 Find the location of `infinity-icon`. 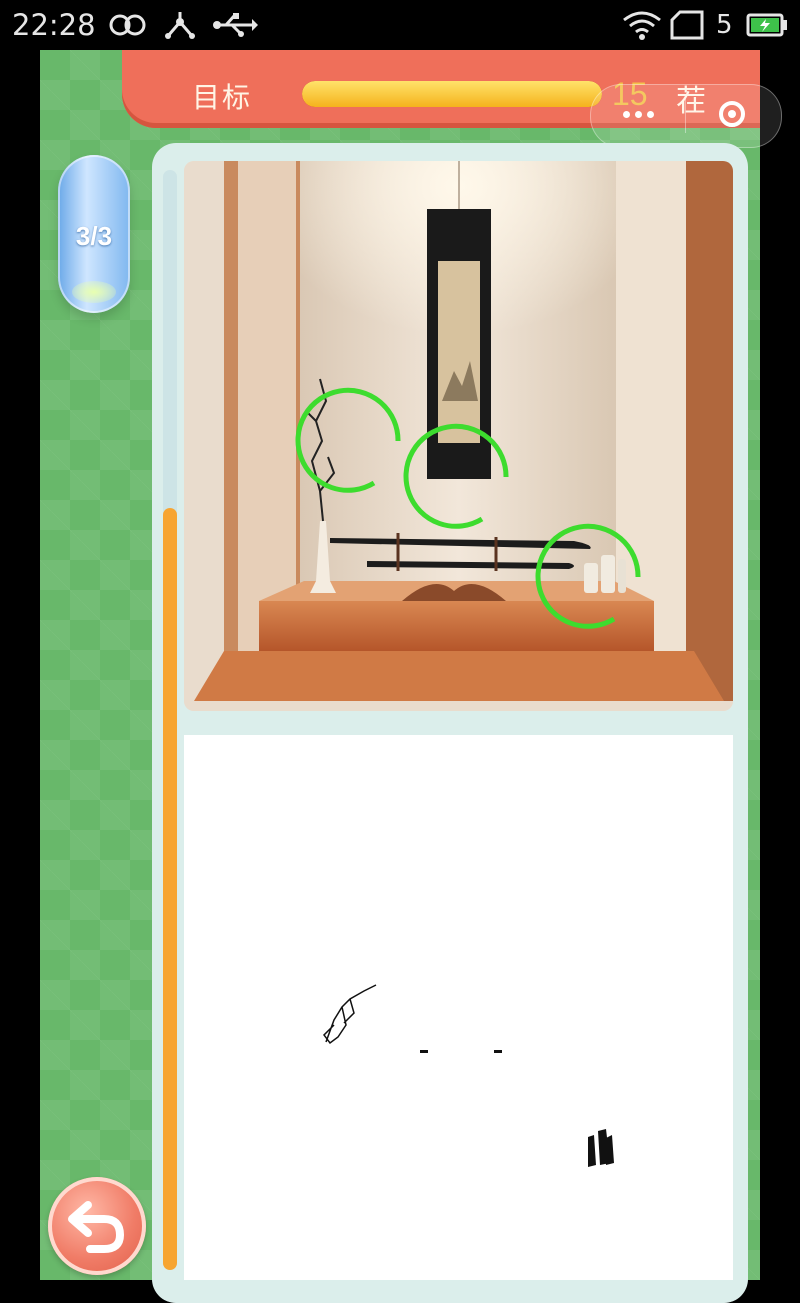

infinity-icon is located at coordinates (128, 27).